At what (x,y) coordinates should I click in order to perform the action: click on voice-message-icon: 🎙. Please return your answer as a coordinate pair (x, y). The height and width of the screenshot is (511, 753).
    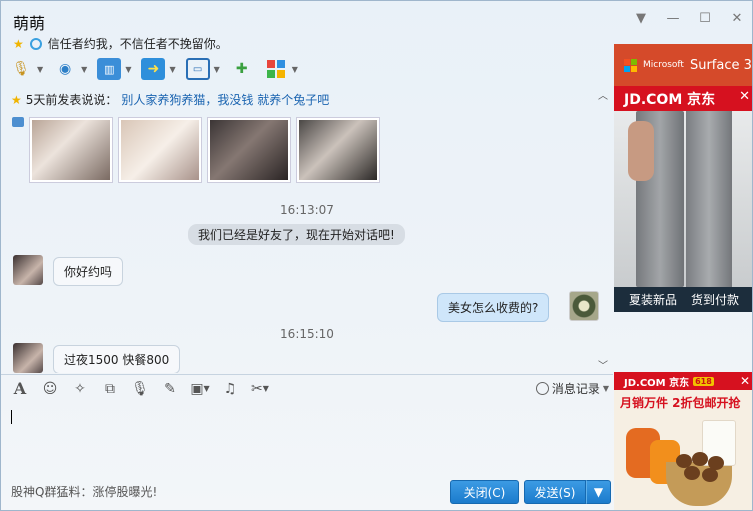
    Looking at the image, I should click on (140, 389).